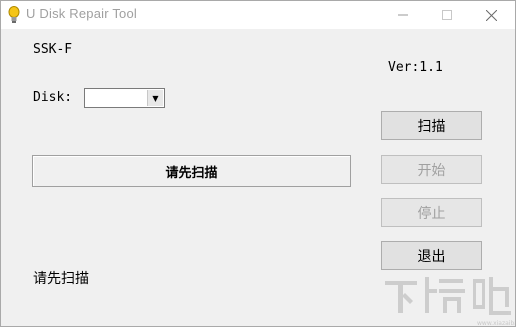 This screenshot has width=516, height=327. What do you see at coordinates (82, 13) in the screenshot?
I see `window-title: U Disk Repair Tool` at bounding box center [82, 13].